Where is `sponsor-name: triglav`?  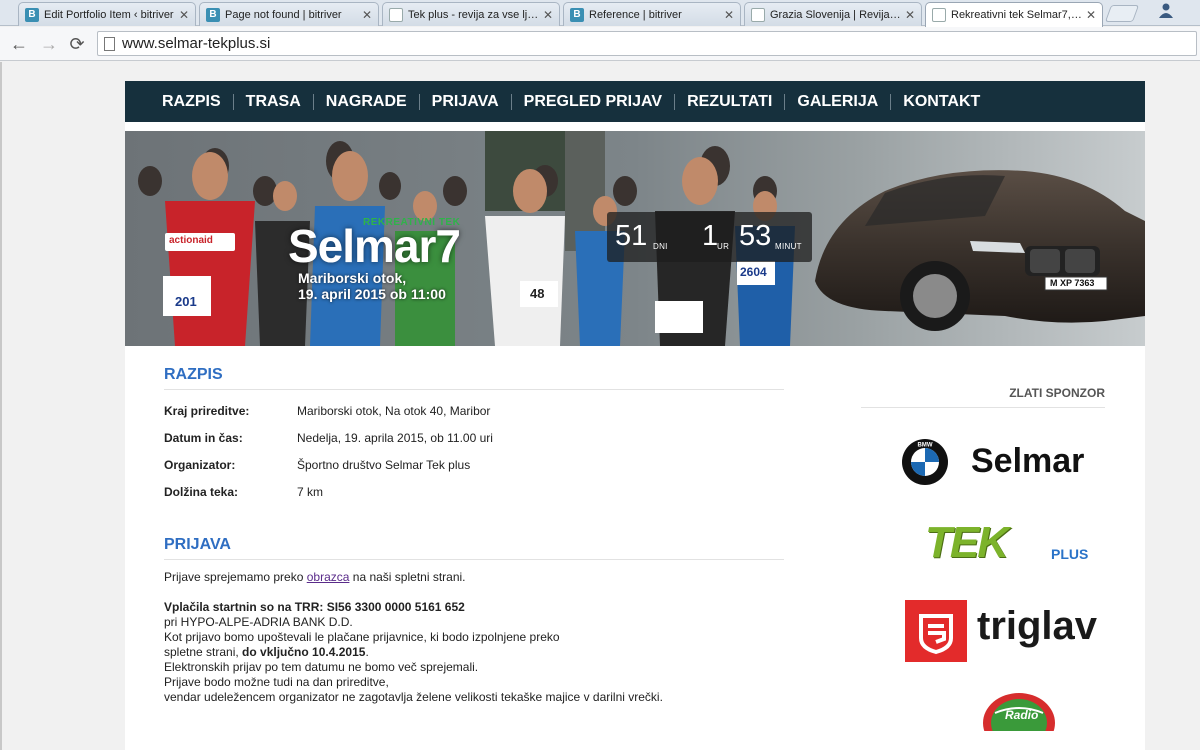
sponsor-name: triglav is located at coordinates (1037, 626).